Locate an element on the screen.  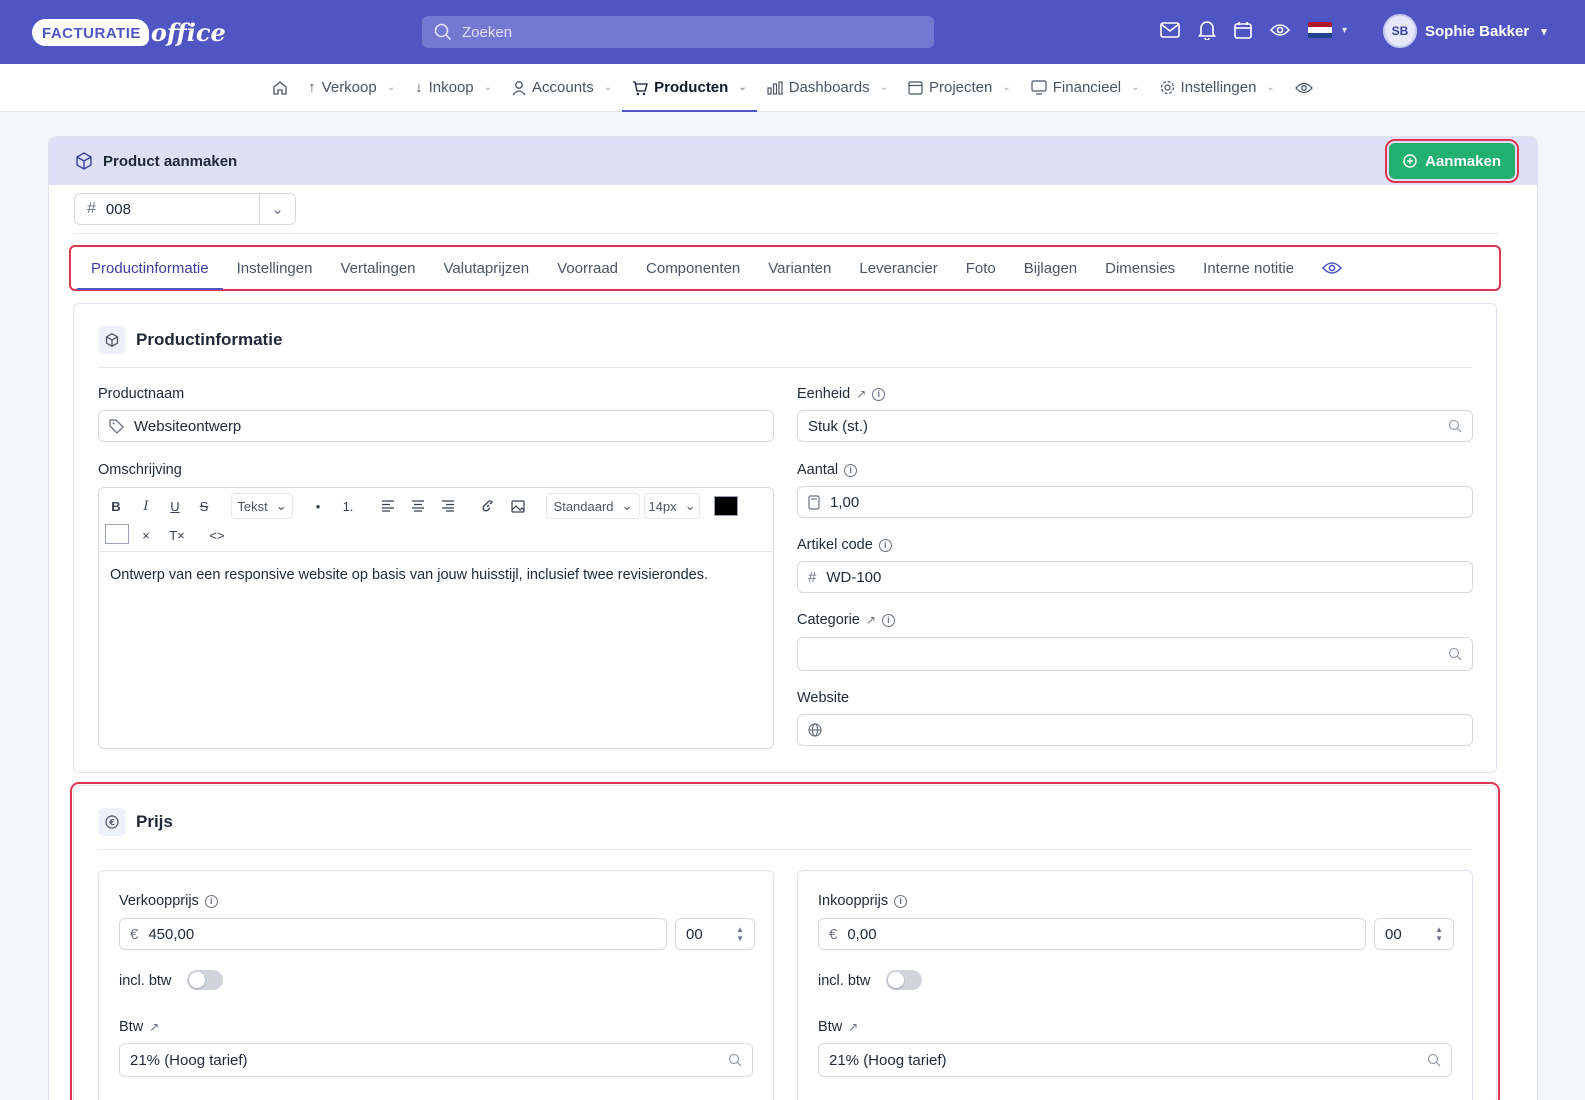
artikel-code-input: # WD-100 is located at coordinates (1135, 577).